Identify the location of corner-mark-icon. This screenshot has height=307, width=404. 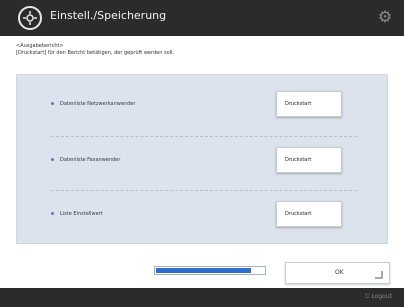
(379, 275).